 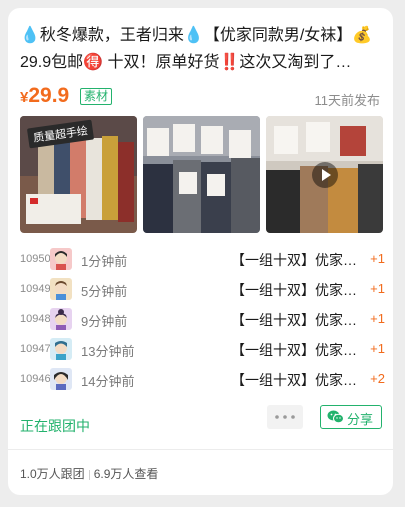 What do you see at coordinates (78, 174) in the screenshot?
I see `product-image-1: 质量超手绘` at bounding box center [78, 174].